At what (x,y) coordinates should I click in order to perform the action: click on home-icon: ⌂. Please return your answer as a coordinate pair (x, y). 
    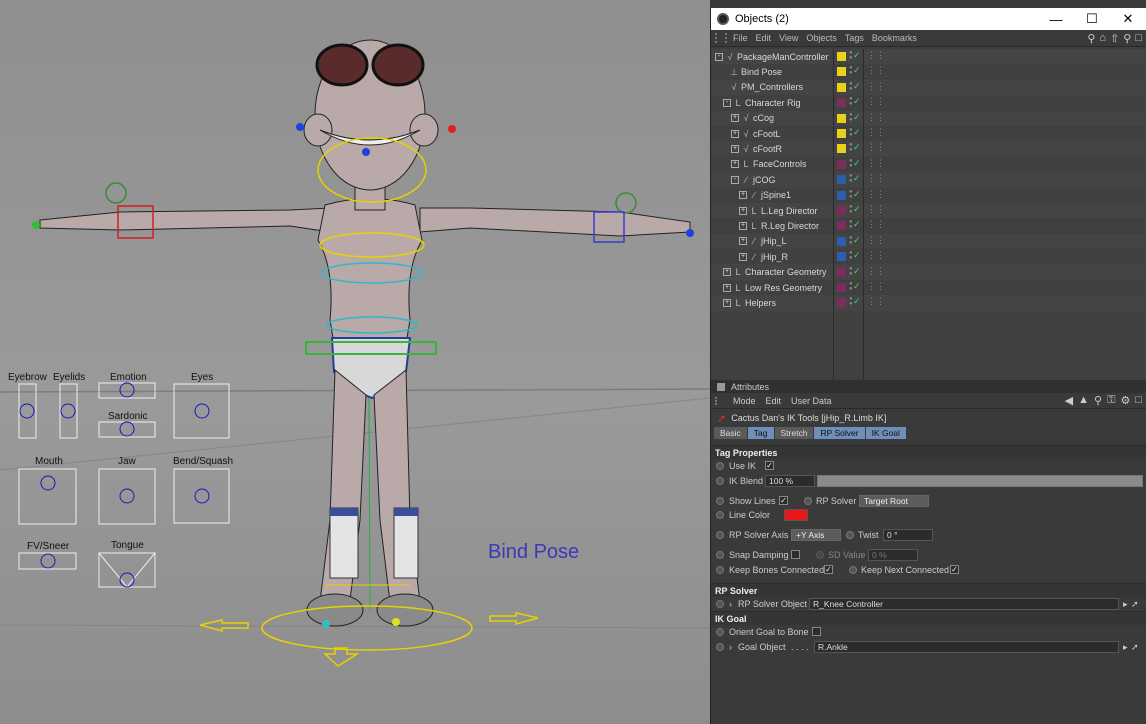
    Looking at the image, I should click on (1102, 38).